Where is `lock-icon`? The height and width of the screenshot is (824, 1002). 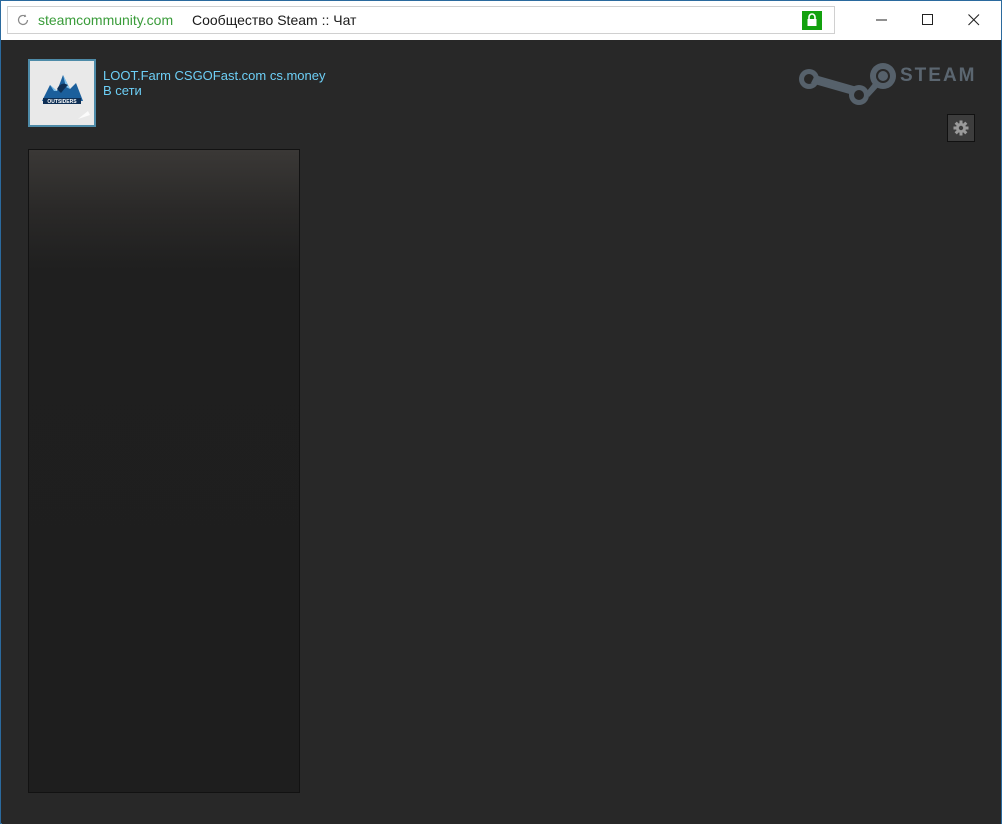
lock-icon is located at coordinates (812, 20).